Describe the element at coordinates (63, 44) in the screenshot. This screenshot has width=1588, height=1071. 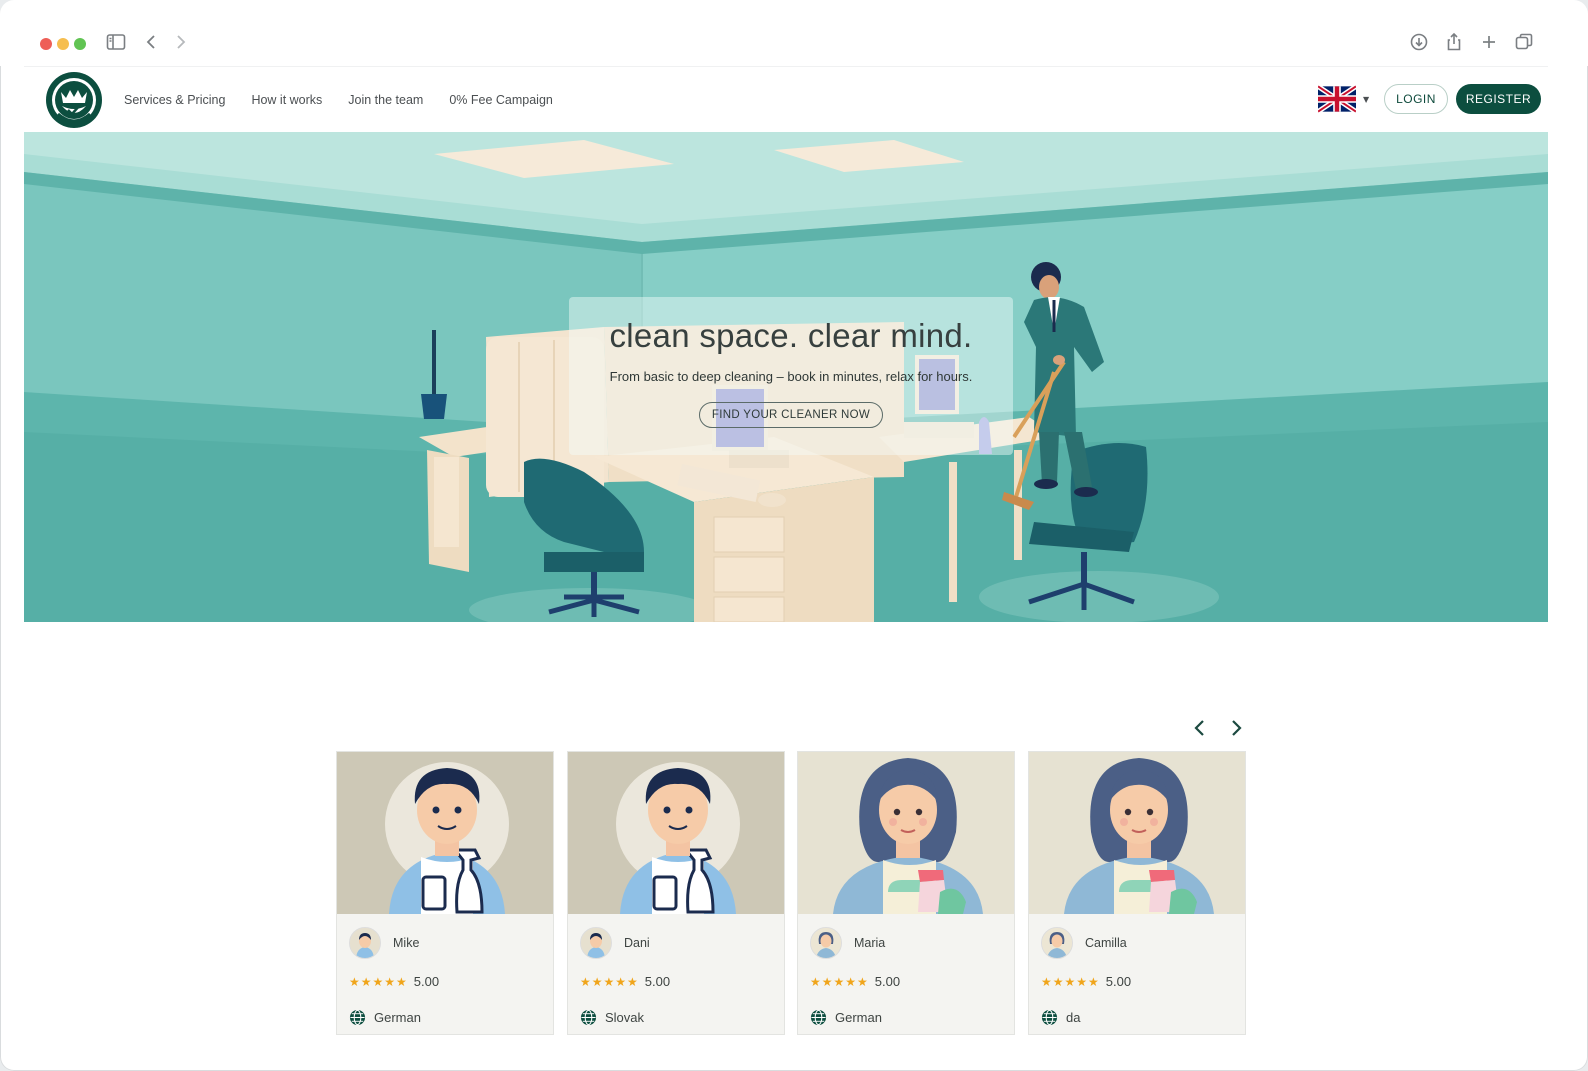
I see `minimize-window-button` at that location.